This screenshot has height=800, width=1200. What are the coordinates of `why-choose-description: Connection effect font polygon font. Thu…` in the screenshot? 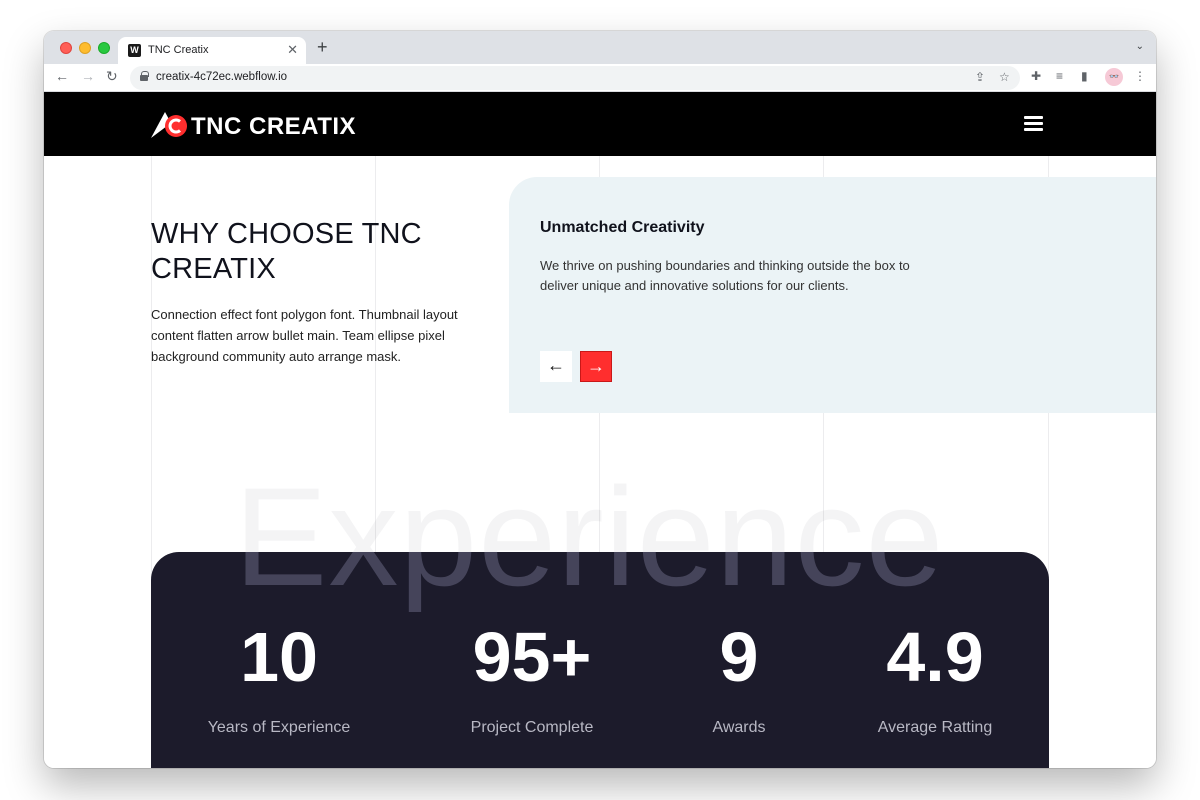 It's located at (304, 335).